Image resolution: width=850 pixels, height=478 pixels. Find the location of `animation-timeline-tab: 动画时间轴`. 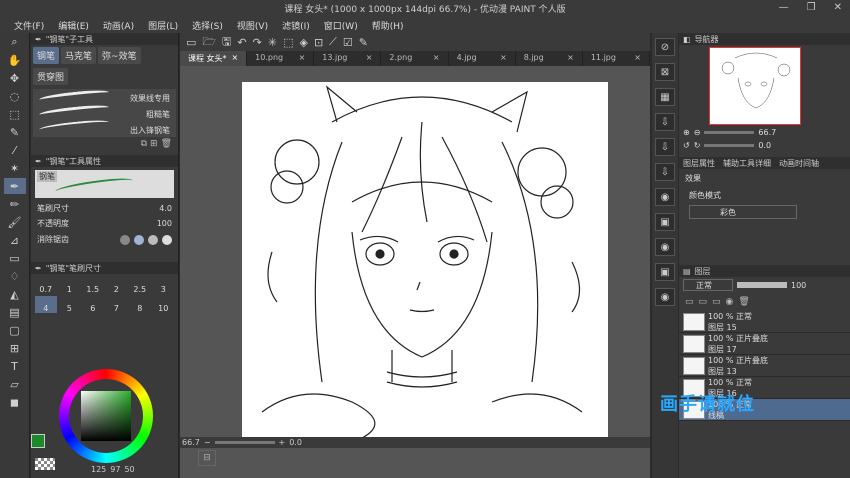

animation-timeline-tab: 动画时间轴 is located at coordinates (799, 163).